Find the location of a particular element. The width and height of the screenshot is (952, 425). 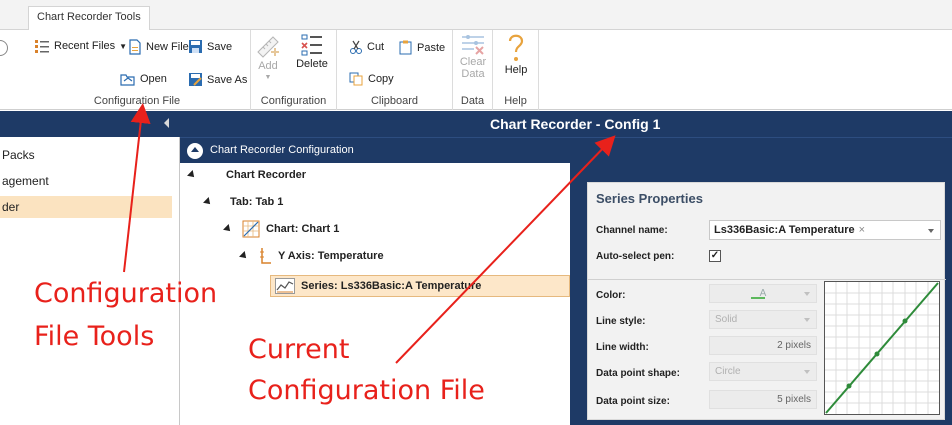

arrow-to-current-config is located at coordinates (505, 249).